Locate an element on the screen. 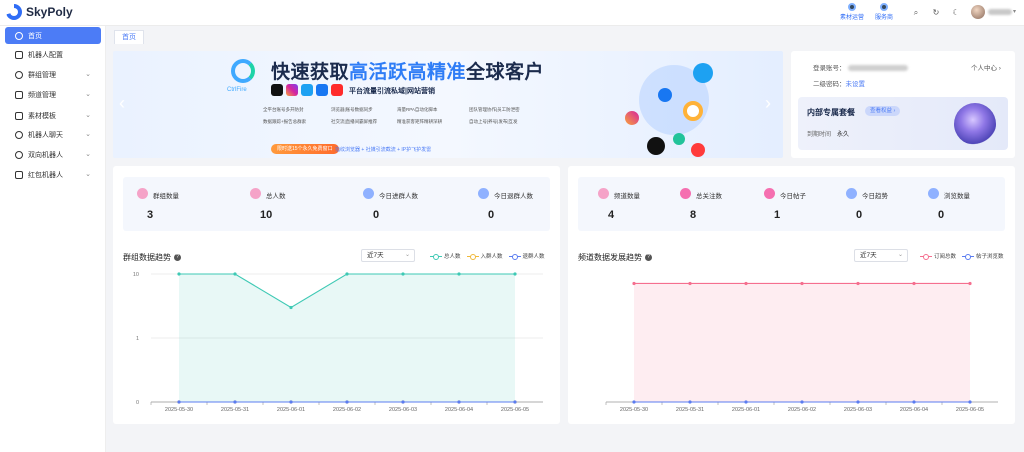  legend-item: 总人数 is located at coordinates (445, 256).